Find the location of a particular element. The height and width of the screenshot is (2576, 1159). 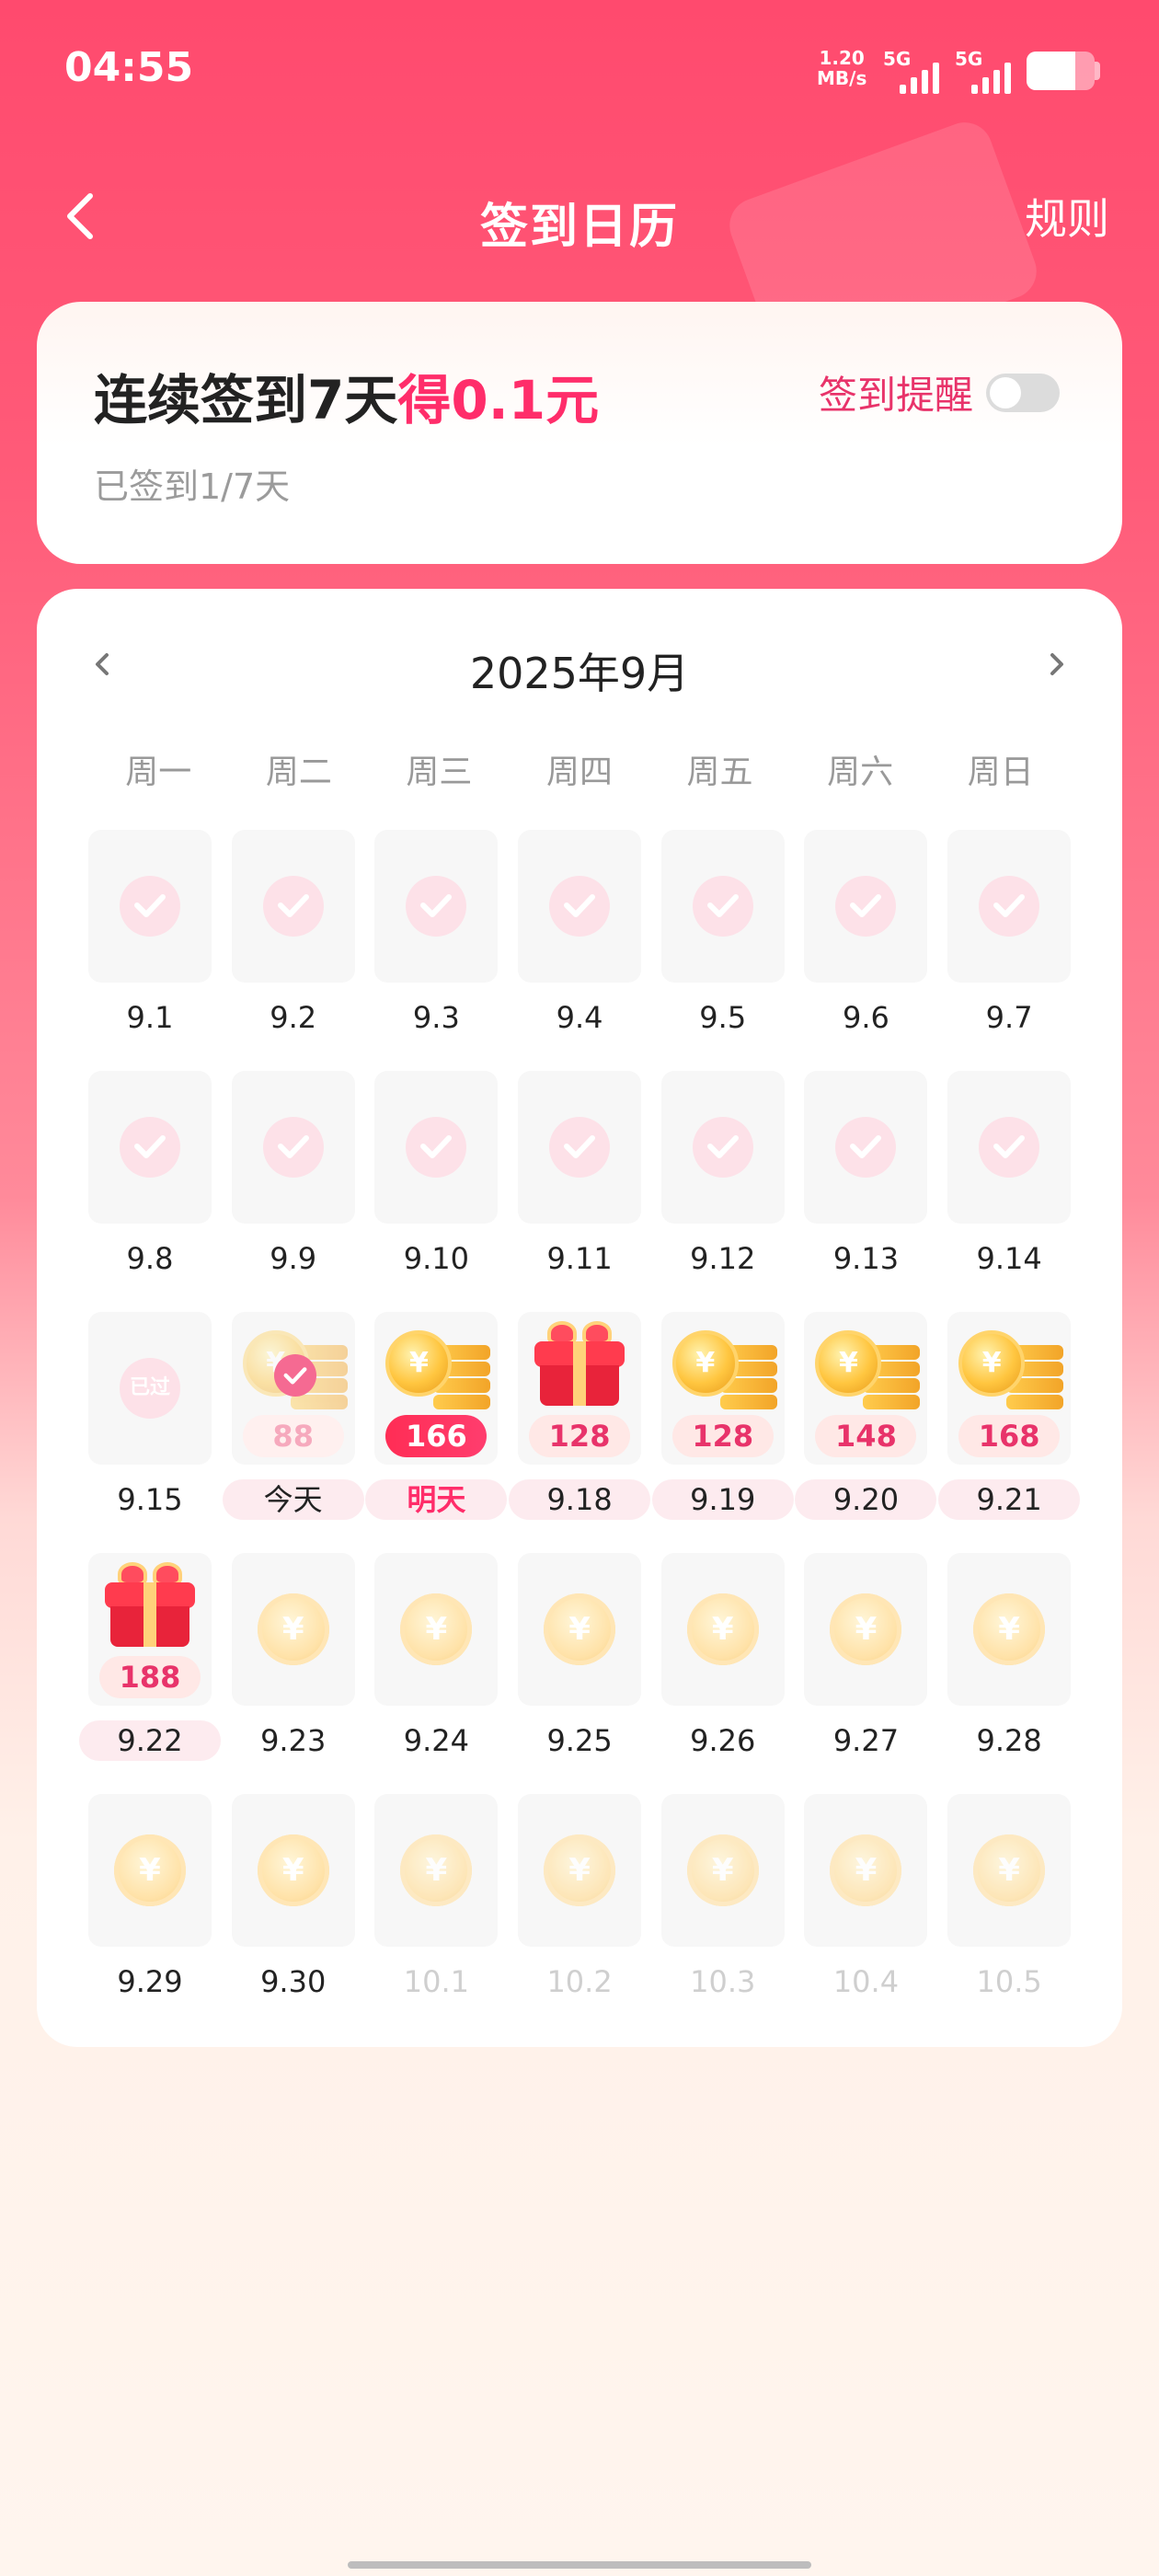

calendar-day: ¥9.29 is located at coordinates (150, 1914).